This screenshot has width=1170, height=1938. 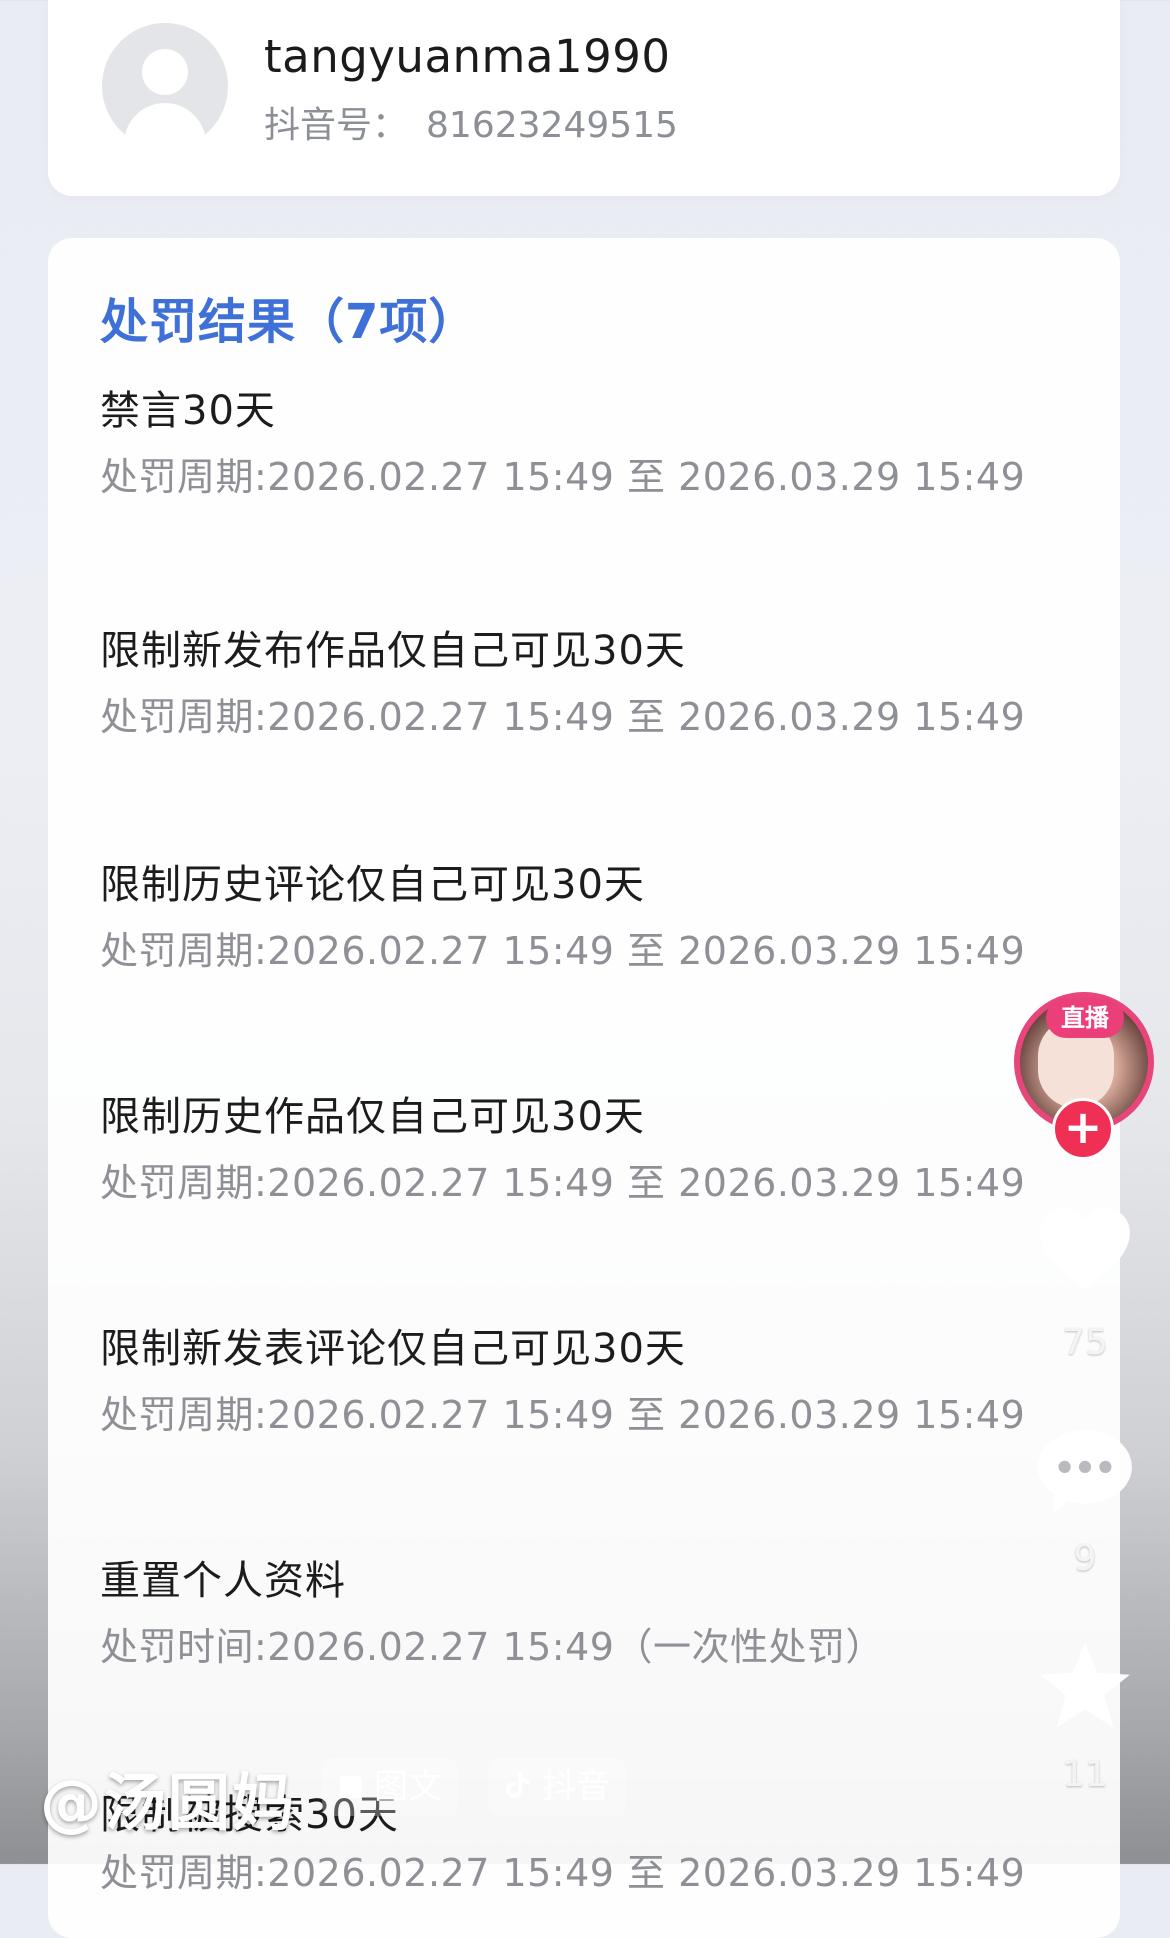 I want to click on watermark-handle: @汤圆妈, so click(x=168, y=1802).